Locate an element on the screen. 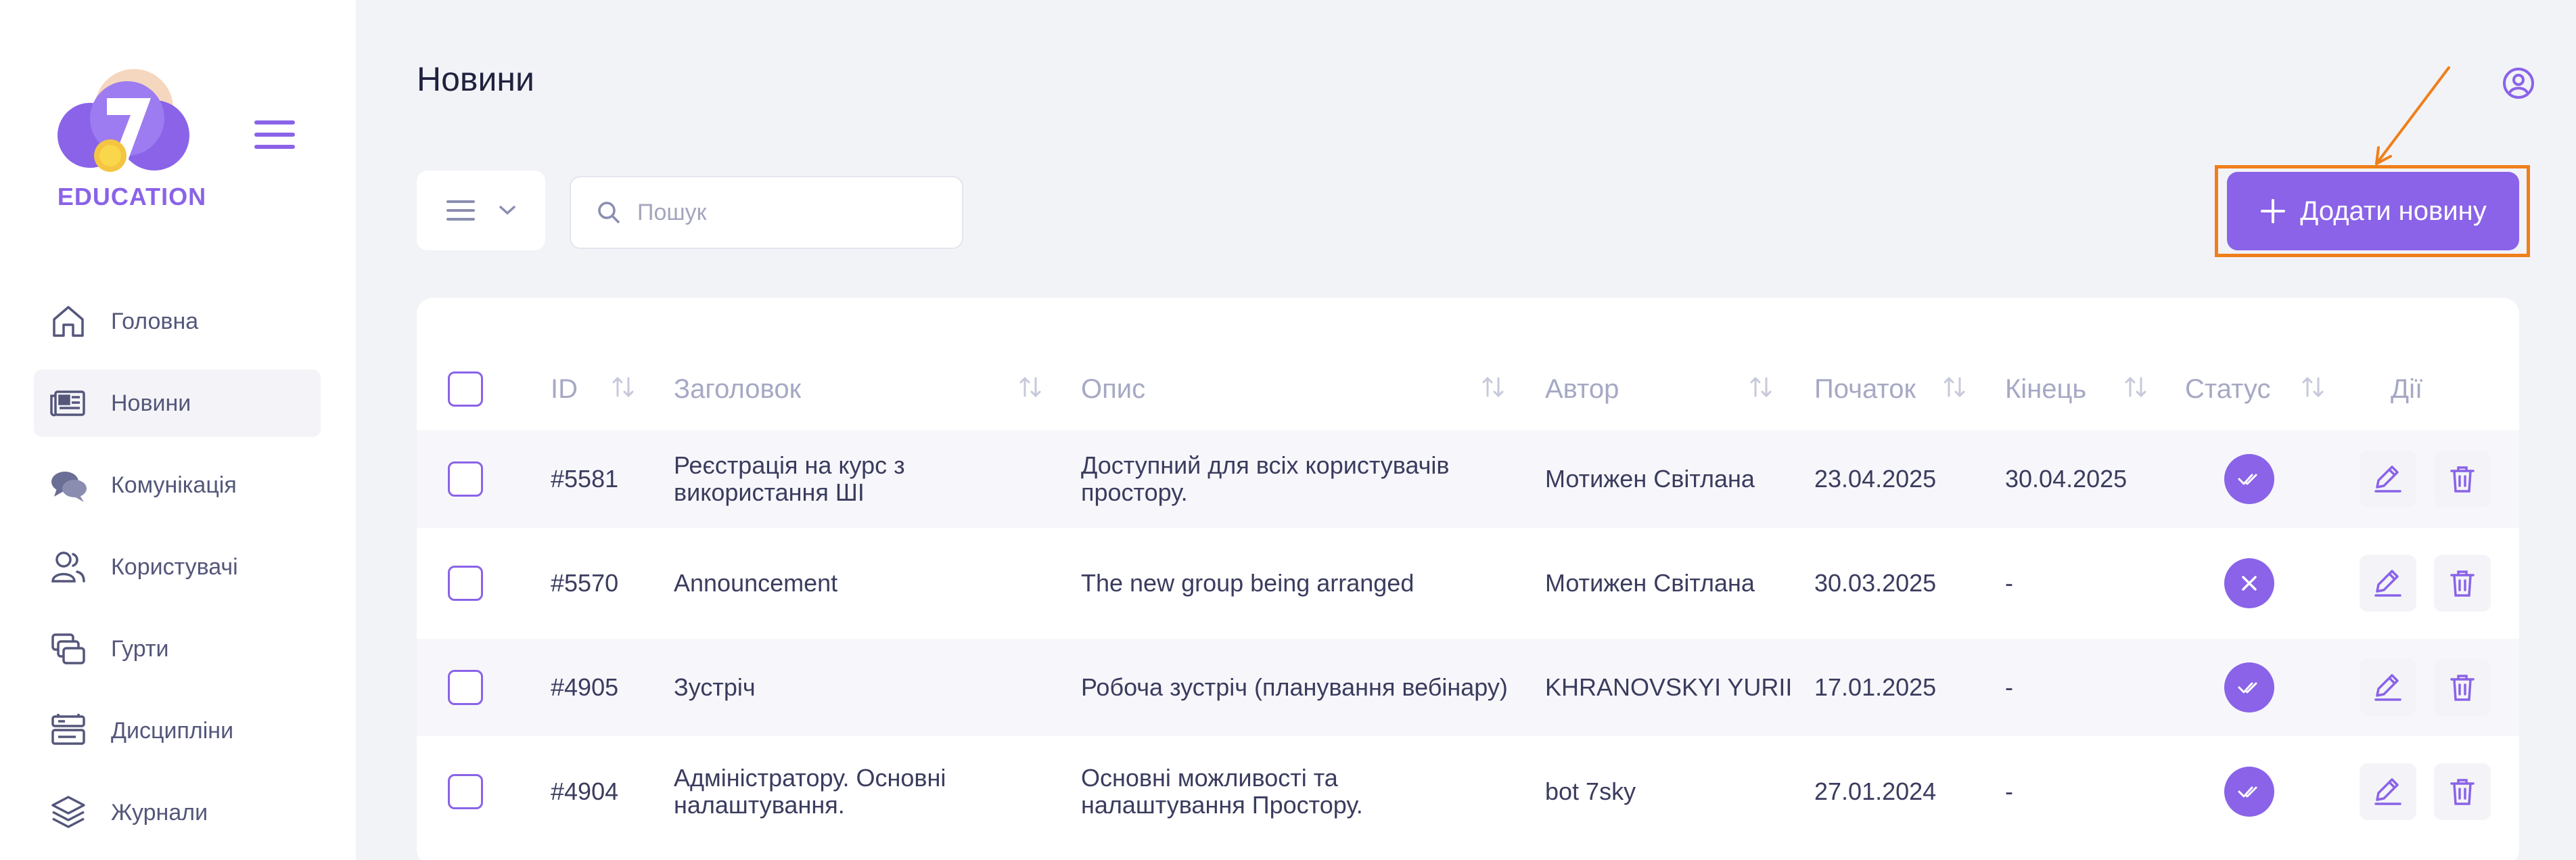 The width and height of the screenshot is (2576, 860). add-news-button: Додати новину is located at coordinates (2373, 211).